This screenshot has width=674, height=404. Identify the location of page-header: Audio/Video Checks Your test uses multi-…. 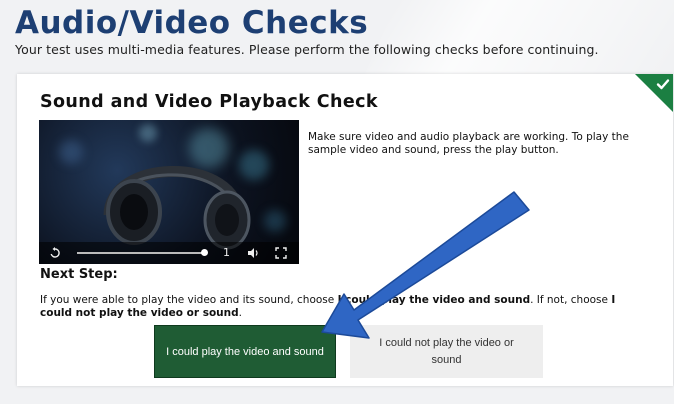
(340, 30).